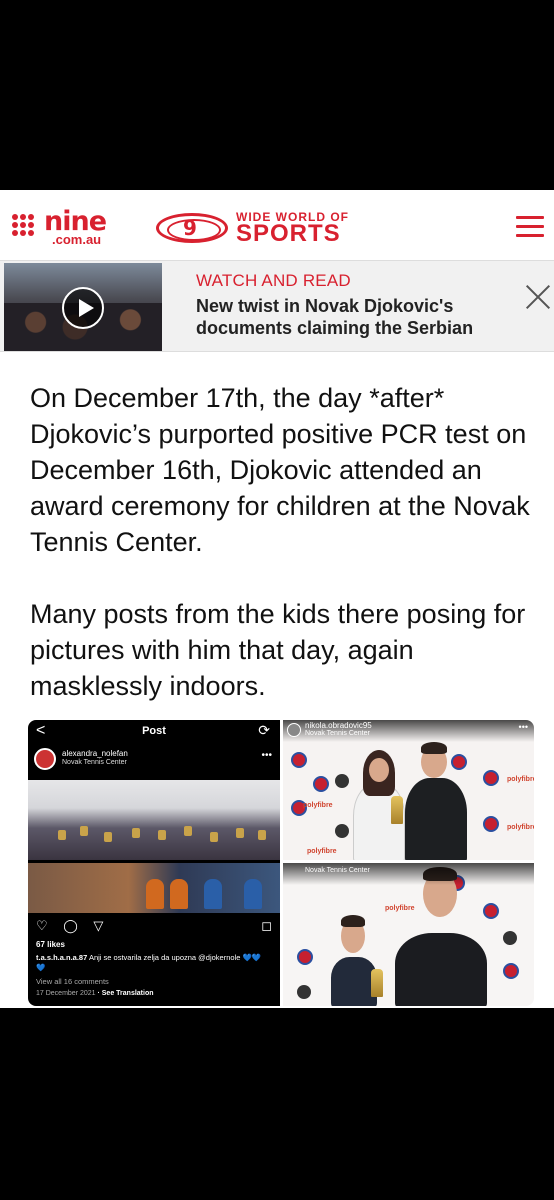  Describe the element at coordinates (264, 730) in the screenshot. I see `refresh-icon: ⟳` at that location.